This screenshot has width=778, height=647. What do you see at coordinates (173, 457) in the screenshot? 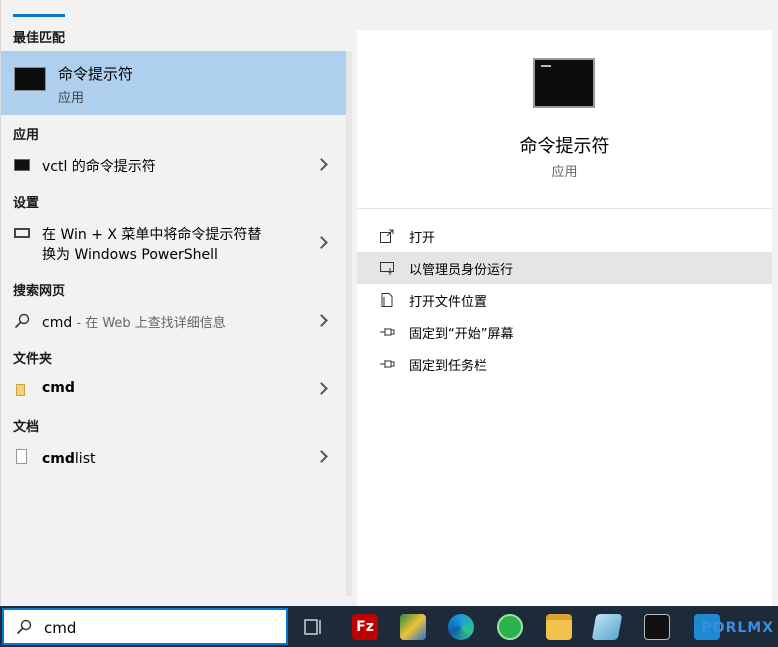
I see `result-item-doc: cmdlist` at bounding box center [173, 457].